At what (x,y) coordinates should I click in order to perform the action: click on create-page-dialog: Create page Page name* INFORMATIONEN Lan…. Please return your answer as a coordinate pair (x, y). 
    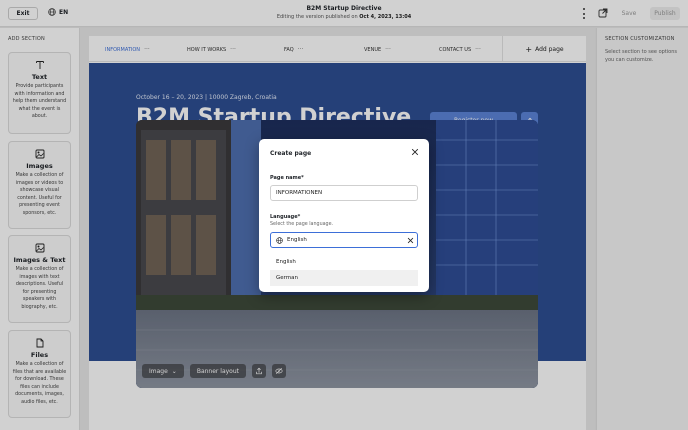
    Looking at the image, I should click on (344, 215).